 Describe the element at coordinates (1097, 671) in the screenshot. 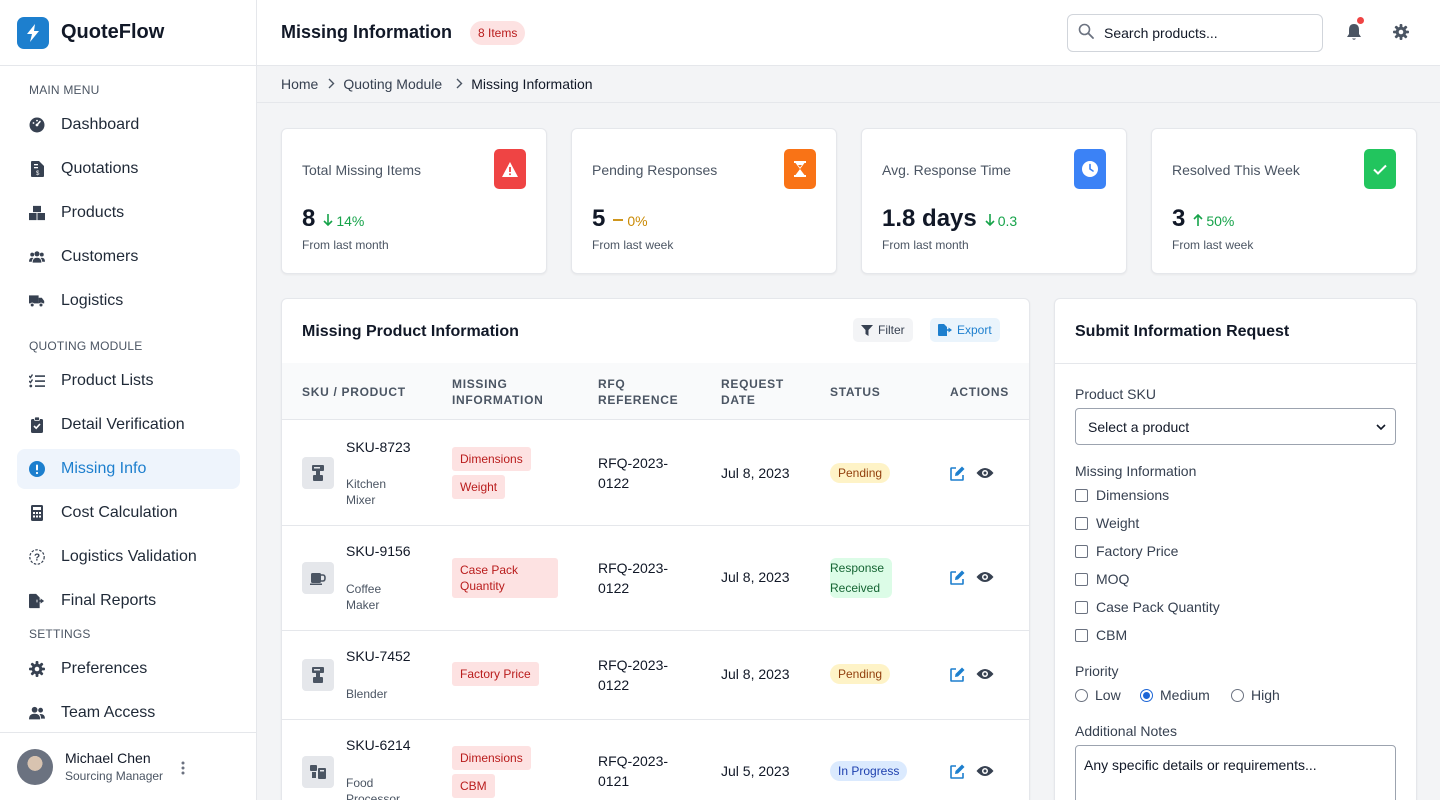

I see `priority-label: Priority` at that location.